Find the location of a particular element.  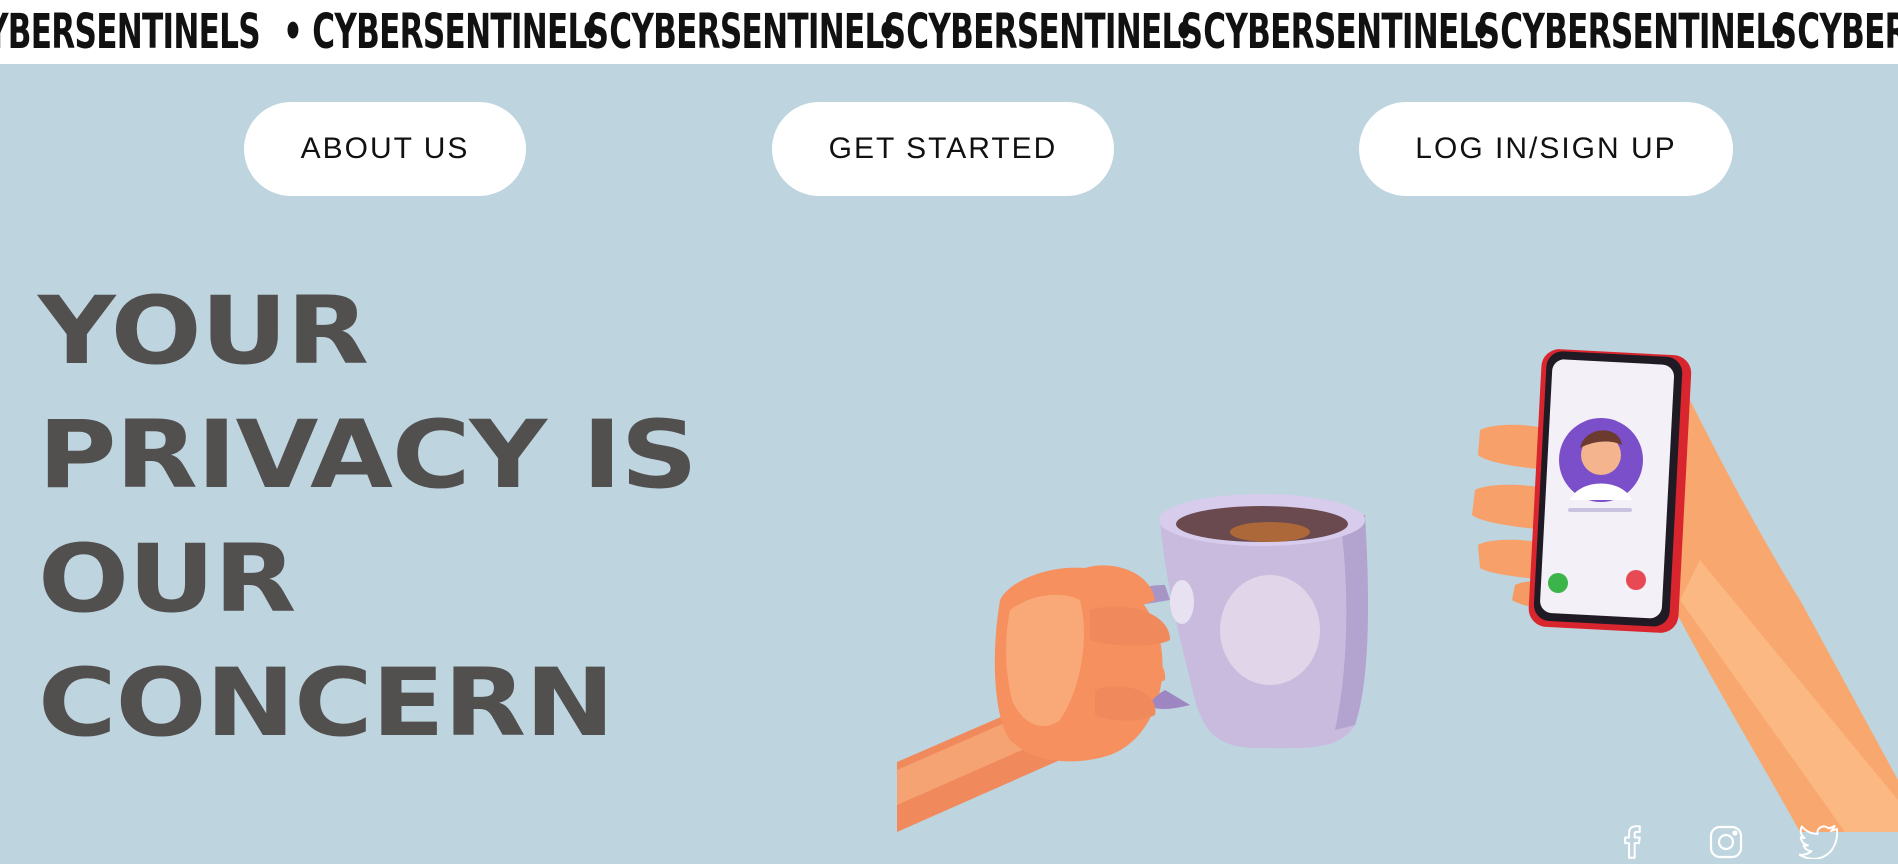

hand-with-phone-illustration is located at coordinates (1685, 590).